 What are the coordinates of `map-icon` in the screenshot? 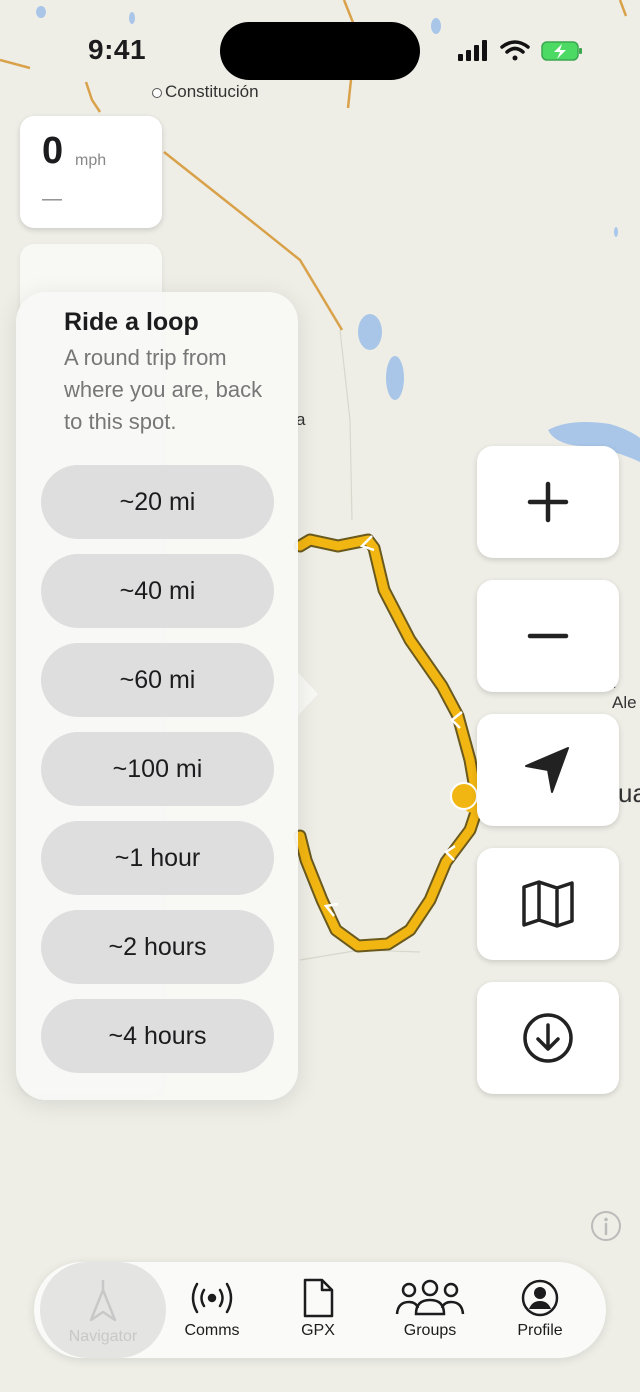 It's located at (548, 904).